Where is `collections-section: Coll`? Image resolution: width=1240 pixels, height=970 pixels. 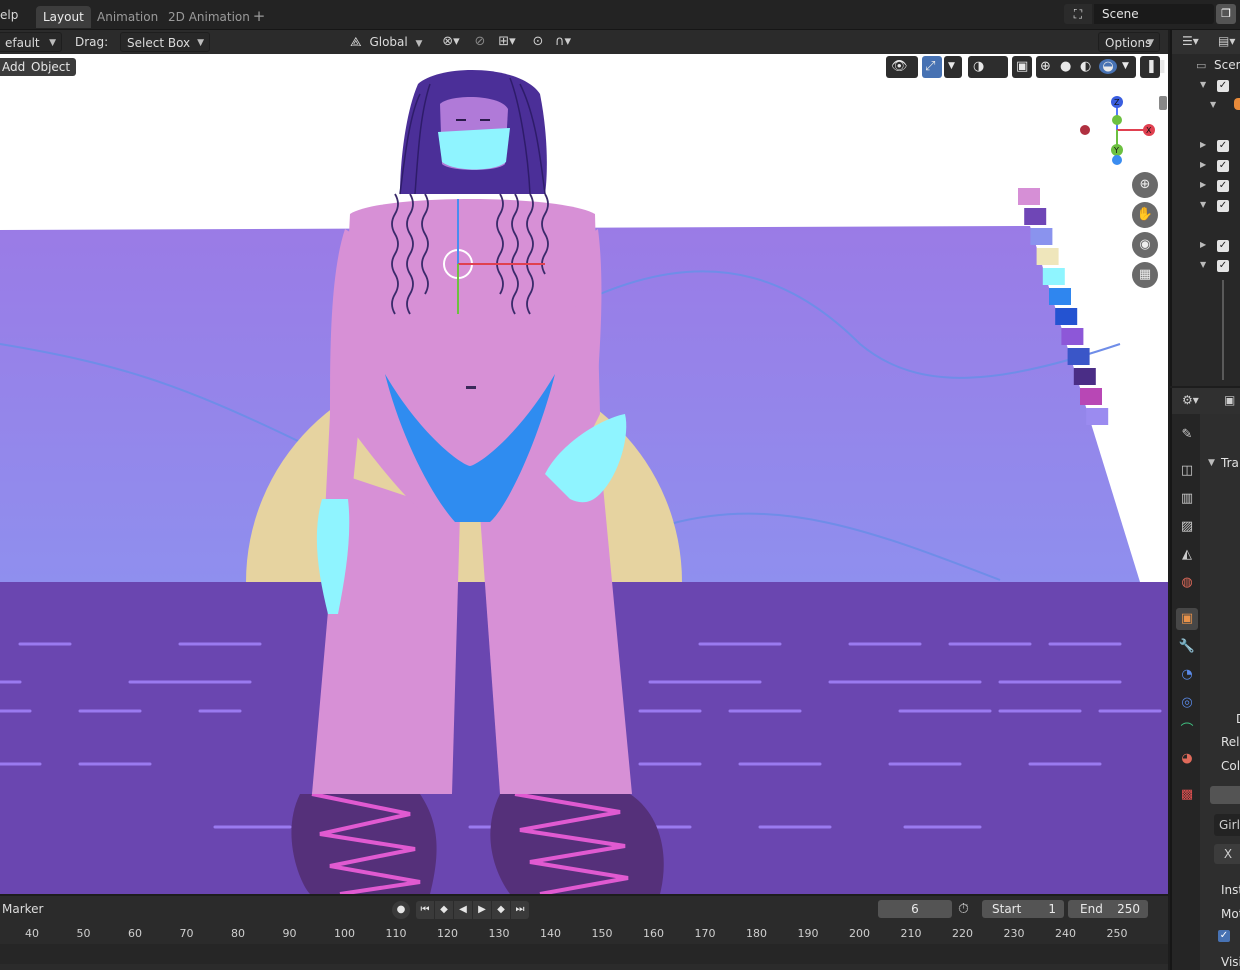
collections-section: Coll is located at coordinates (1230, 766).